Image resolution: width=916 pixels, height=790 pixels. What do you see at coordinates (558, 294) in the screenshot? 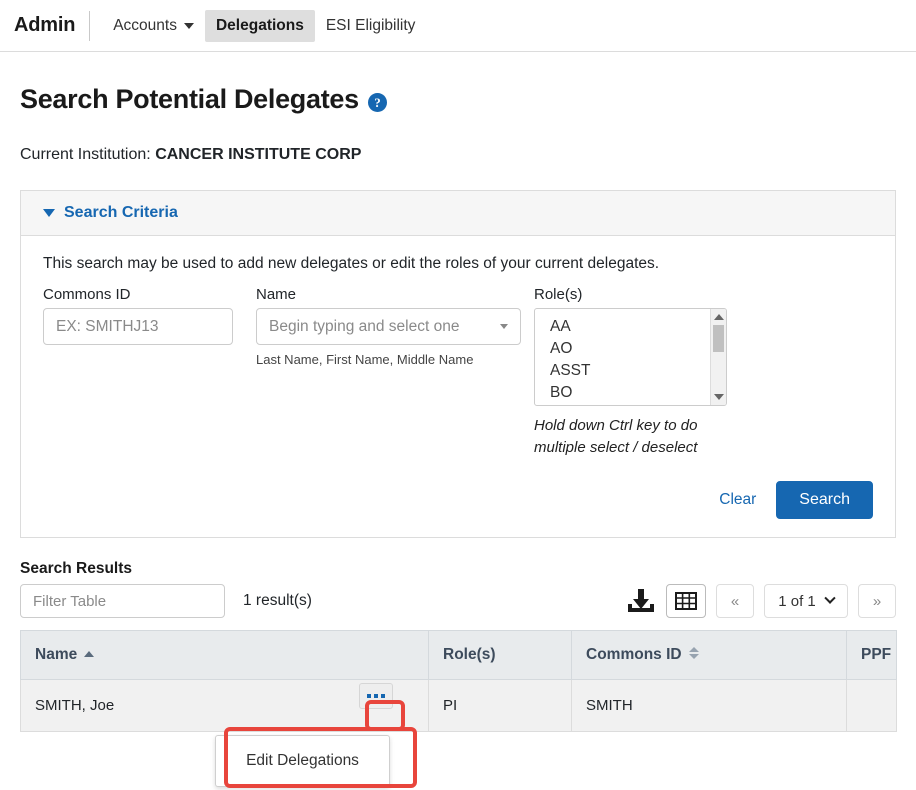
I see `roles-label: Role(s)` at bounding box center [558, 294].